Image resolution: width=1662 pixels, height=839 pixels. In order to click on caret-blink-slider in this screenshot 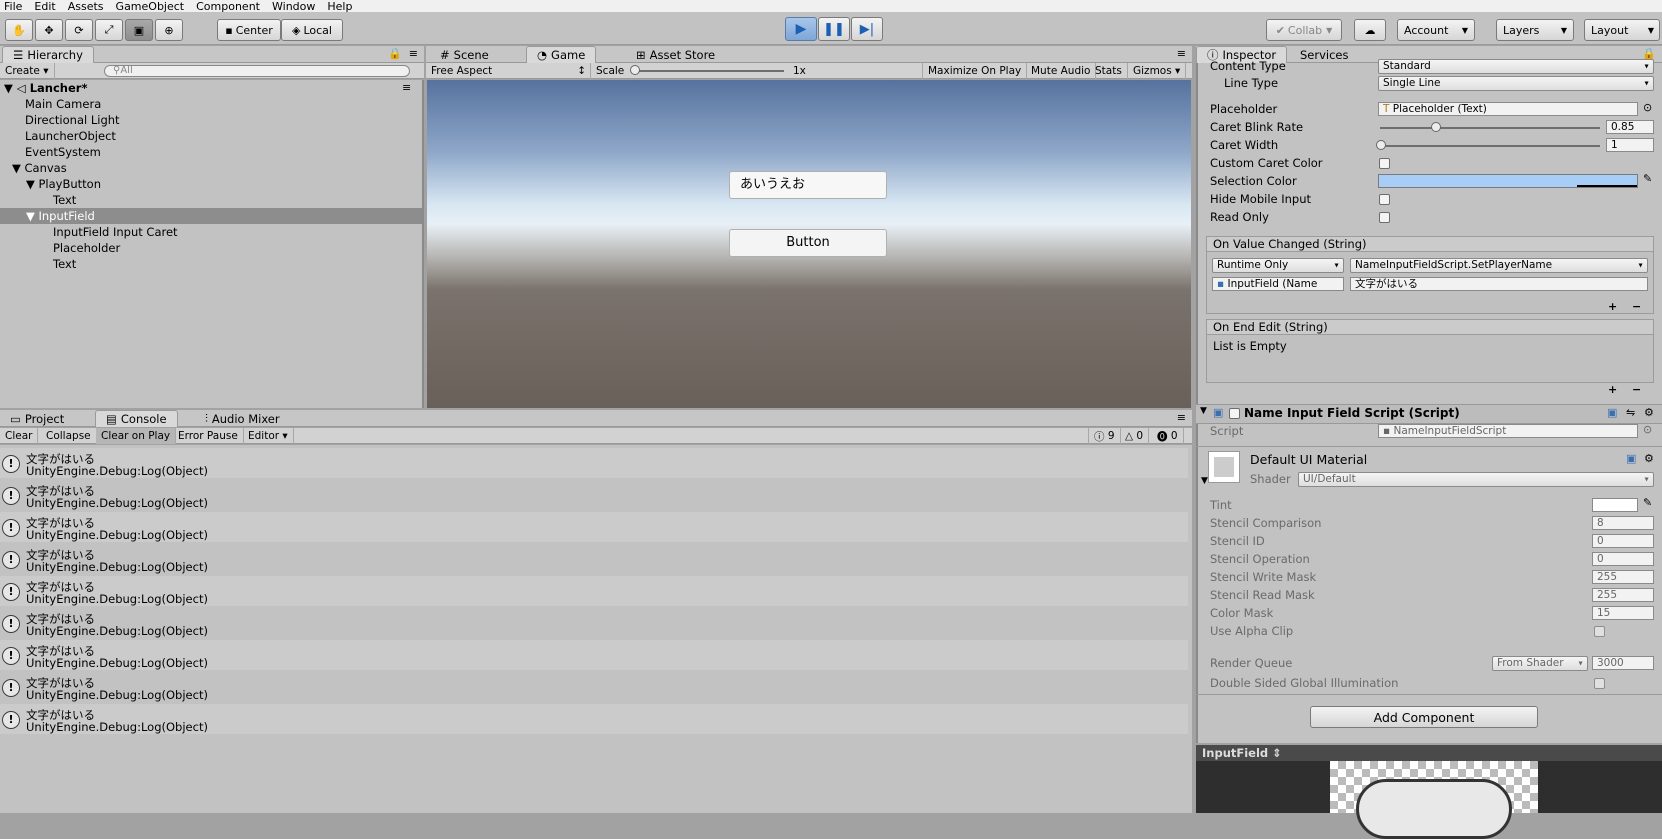, I will do `click(1490, 128)`.